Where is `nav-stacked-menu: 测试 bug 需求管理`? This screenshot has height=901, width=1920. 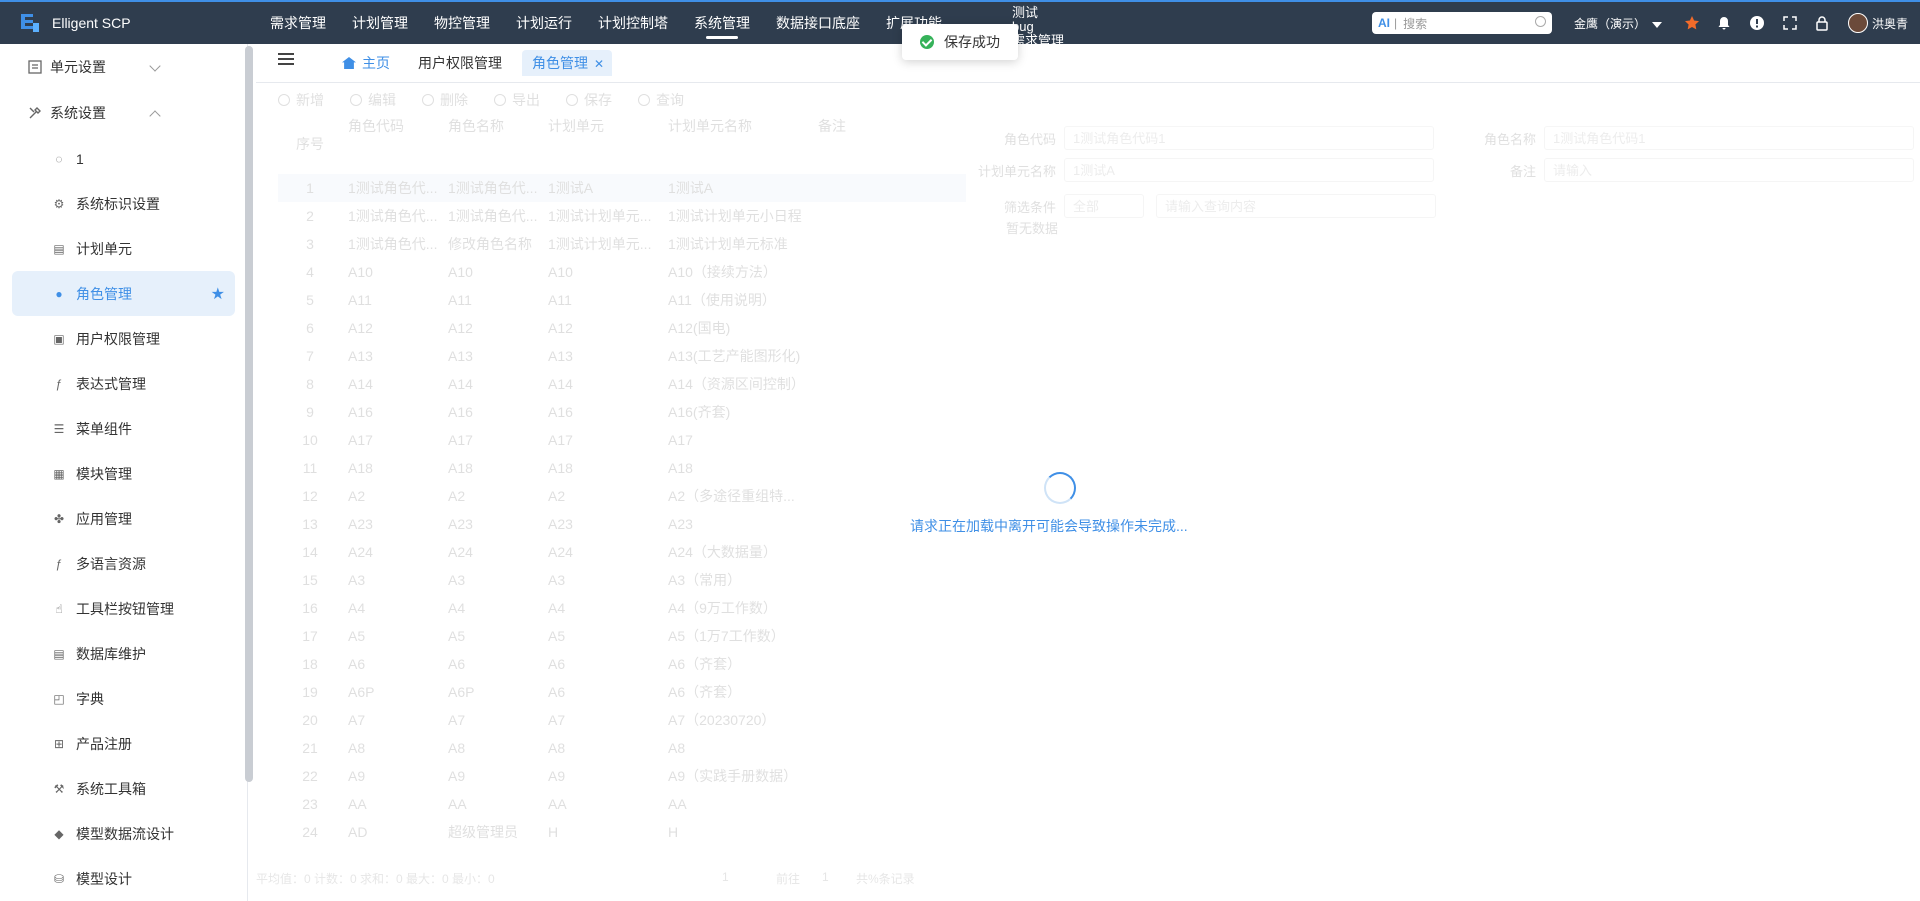 nav-stacked-menu: 测试 bug 需求管理 is located at coordinates (1038, 27).